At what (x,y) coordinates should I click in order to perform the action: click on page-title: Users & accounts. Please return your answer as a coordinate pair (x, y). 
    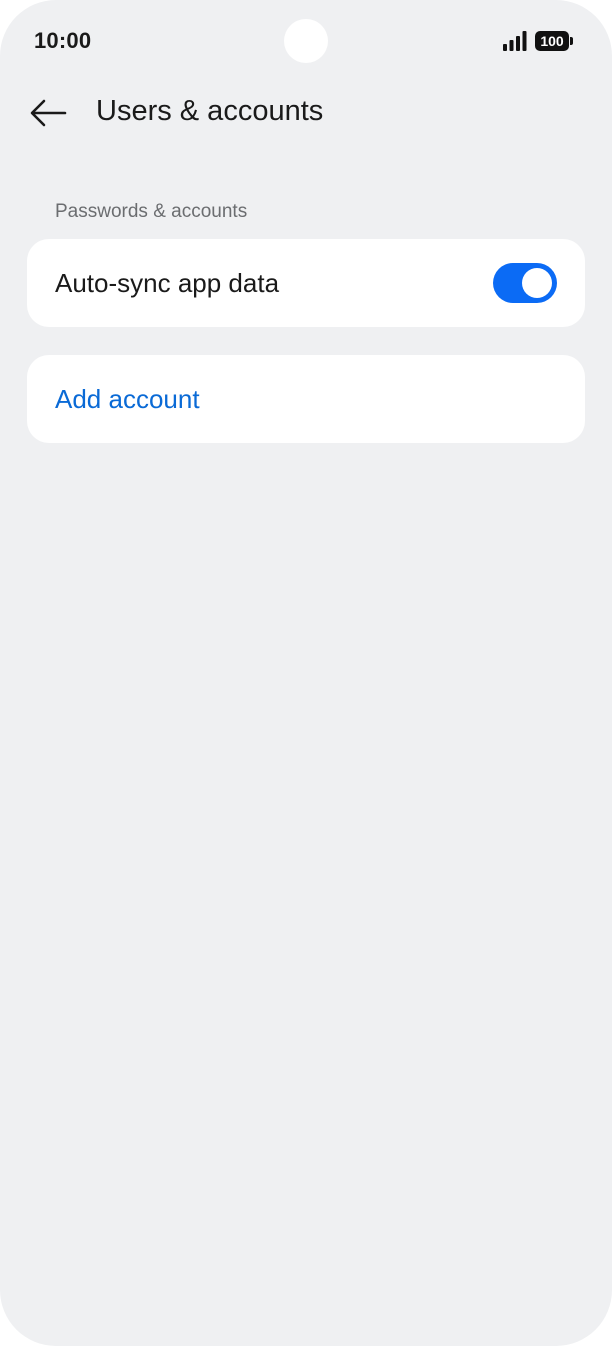
    Looking at the image, I should click on (210, 111).